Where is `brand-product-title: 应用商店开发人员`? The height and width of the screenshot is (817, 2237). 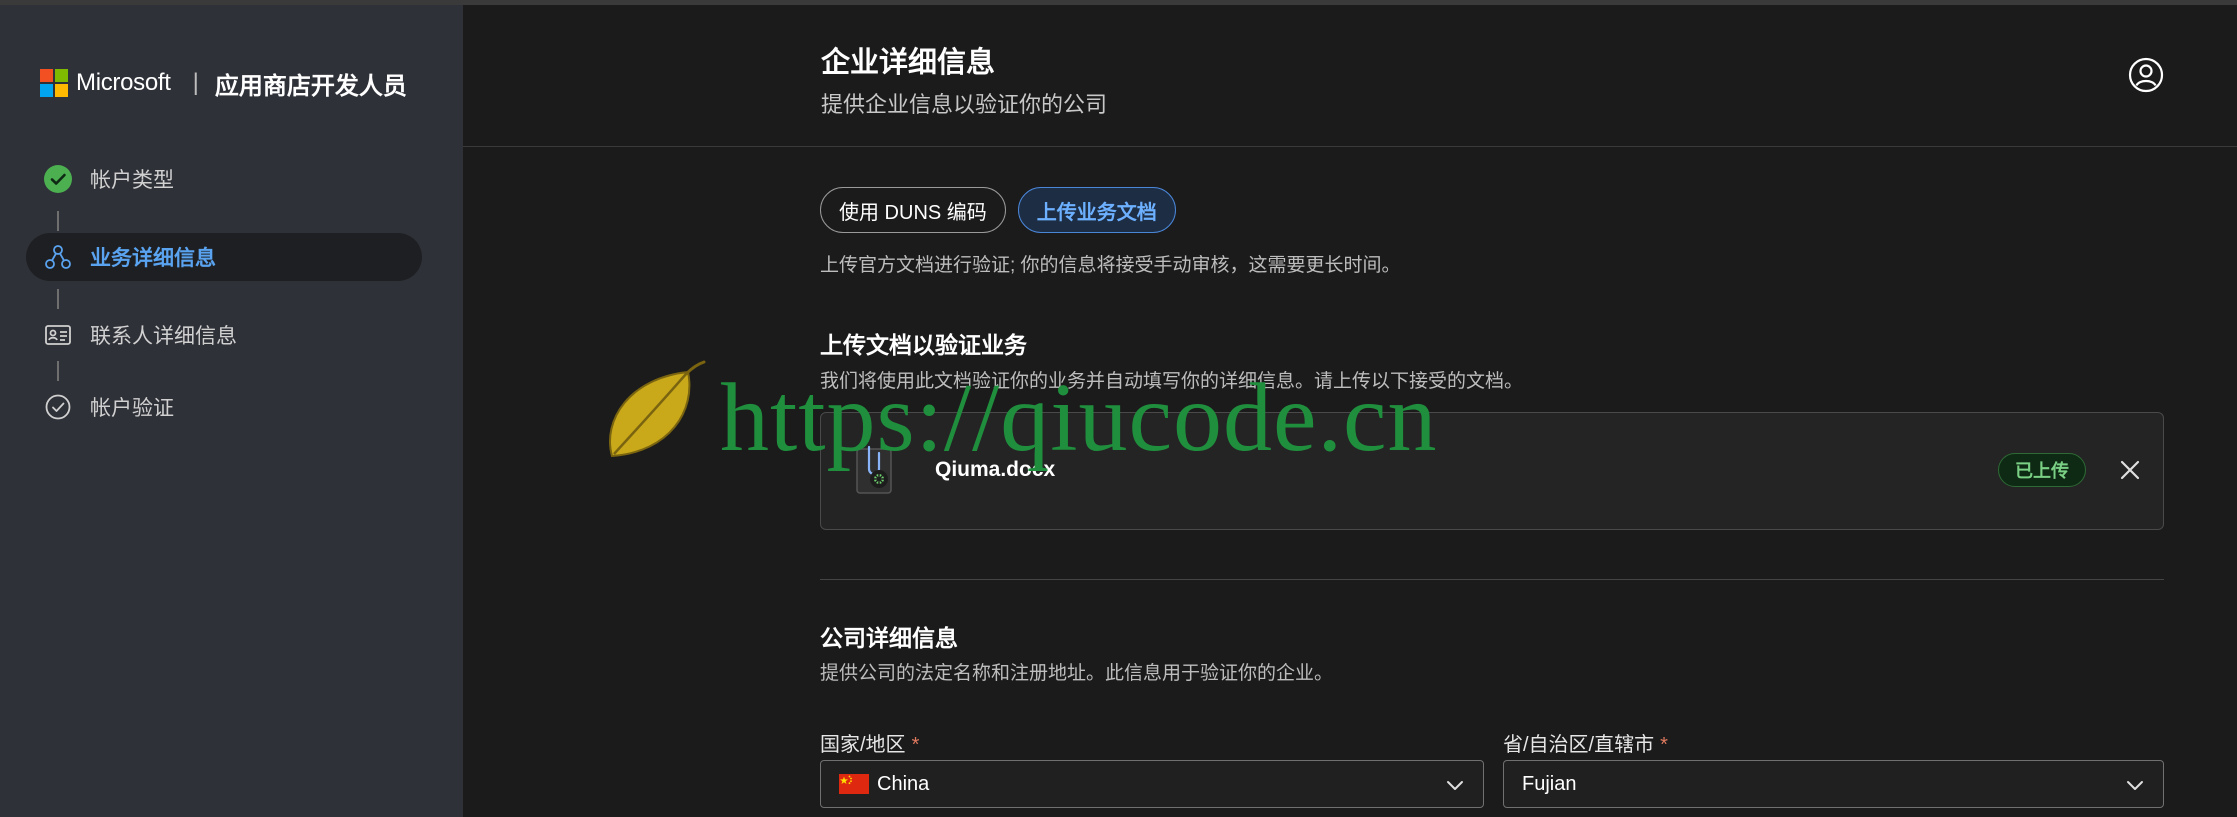
brand-product-title: 应用商店开发人员 is located at coordinates (310, 86).